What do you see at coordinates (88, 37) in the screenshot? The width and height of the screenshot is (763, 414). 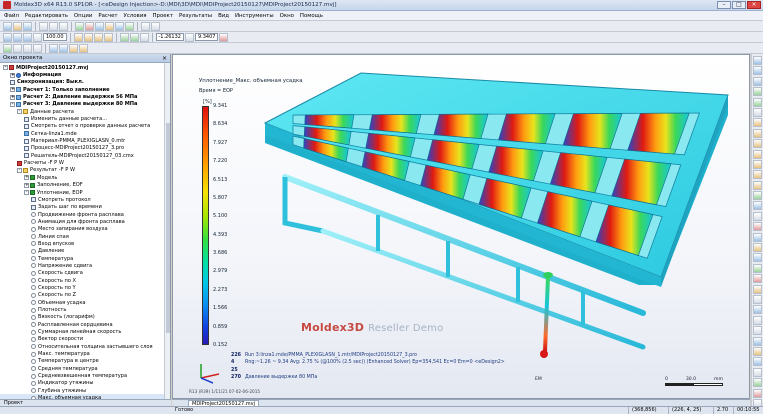 I see `top-view-icon` at bounding box center [88, 37].